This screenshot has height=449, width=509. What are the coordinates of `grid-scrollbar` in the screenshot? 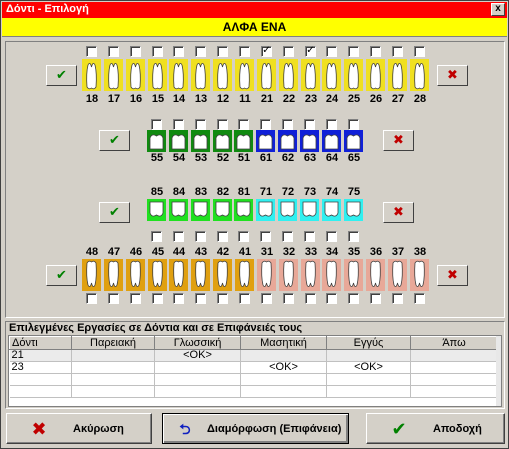 It's located at (498, 371).